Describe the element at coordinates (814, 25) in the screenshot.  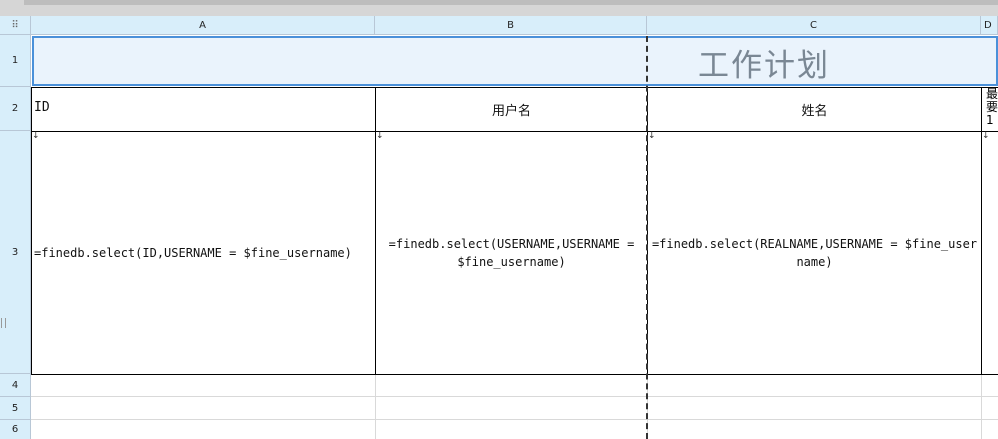
I see `column-header-c: C` at that location.